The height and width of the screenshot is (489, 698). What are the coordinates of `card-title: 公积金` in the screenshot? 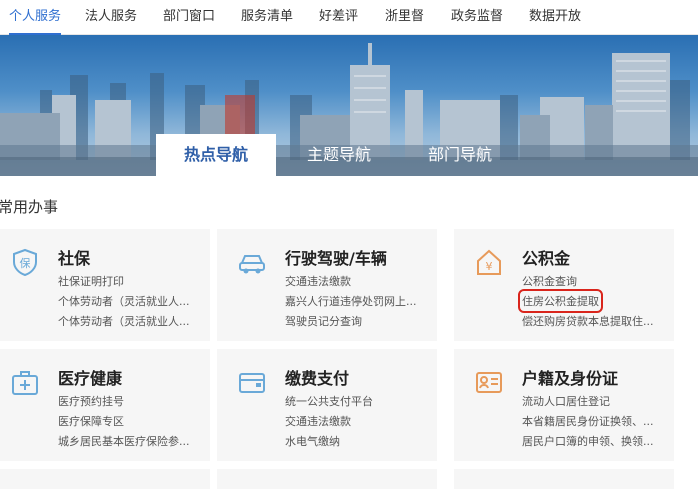 It's located at (546, 258).